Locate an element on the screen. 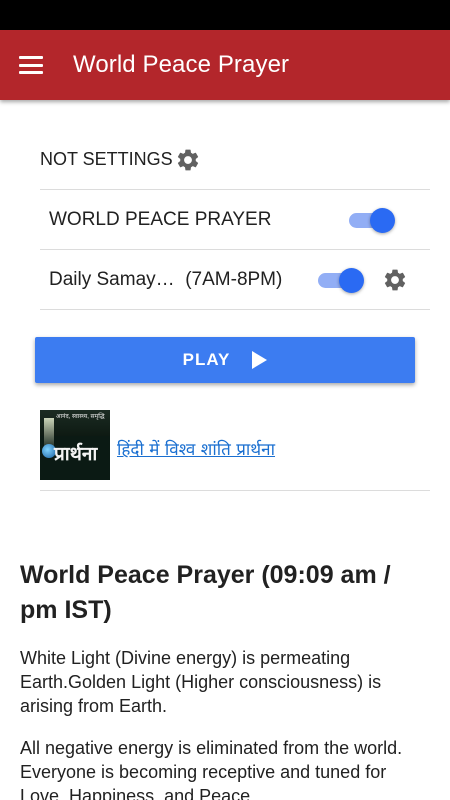 The image size is (450, 800). daily-samay-row: Daily Samay… (7AM-8PM) is located at coordinates (235, 280).